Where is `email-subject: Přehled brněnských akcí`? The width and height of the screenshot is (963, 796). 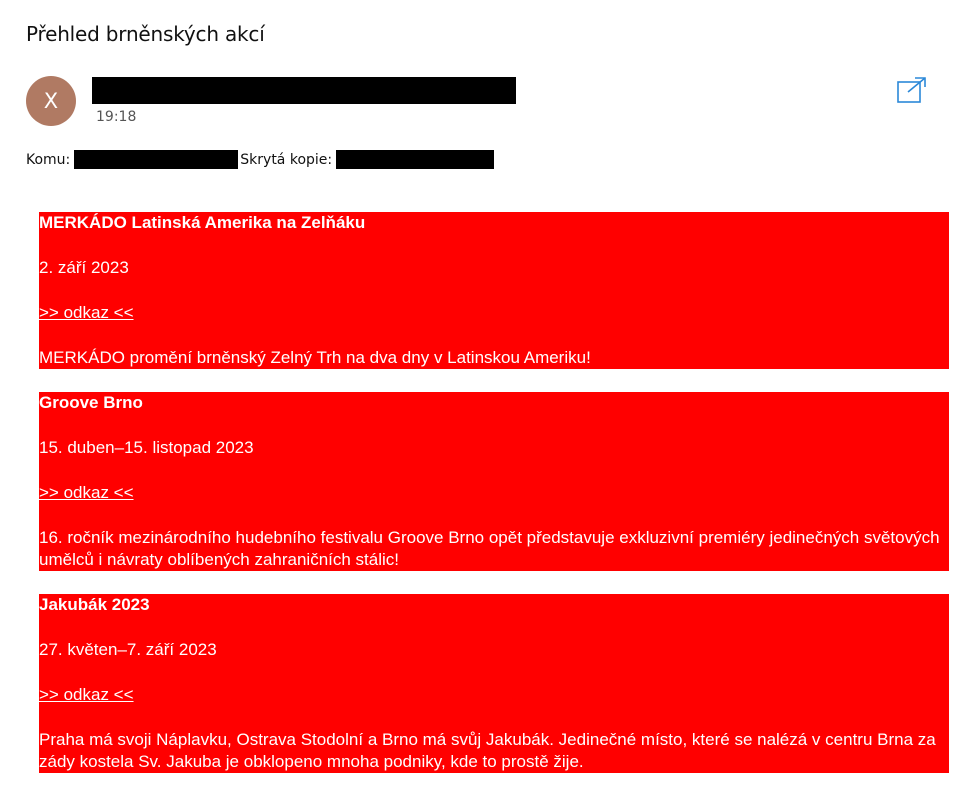
email-subject: Přehled brněnských akcí is located at coordinates (145, 34).